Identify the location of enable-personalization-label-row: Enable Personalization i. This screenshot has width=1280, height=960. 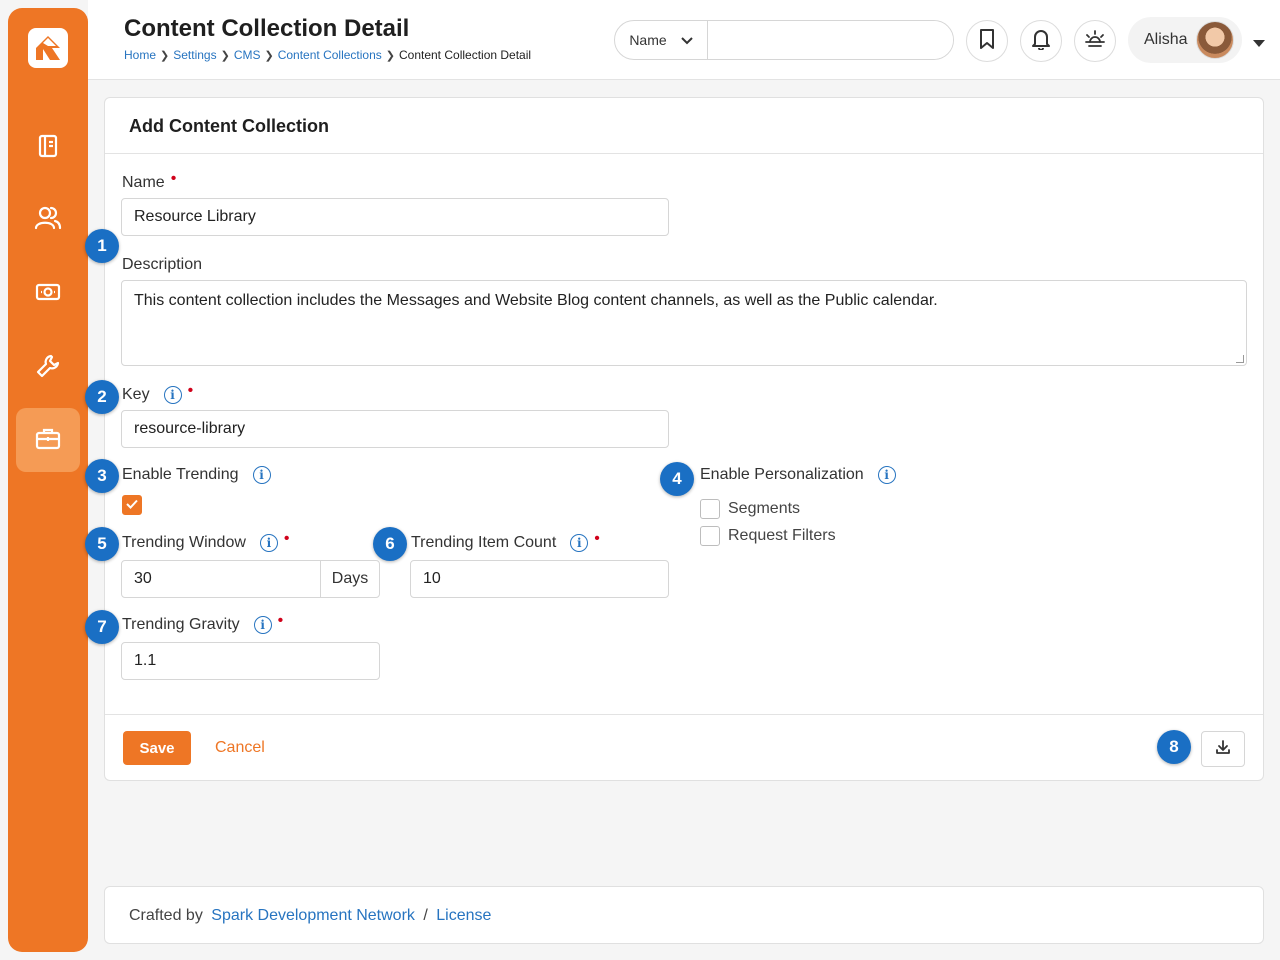
(798, 475).